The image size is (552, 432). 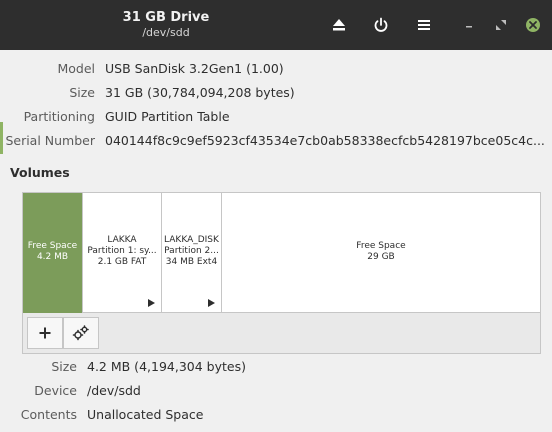 I want to click on volume-line: 29 GB, so click(x=381, y=257).